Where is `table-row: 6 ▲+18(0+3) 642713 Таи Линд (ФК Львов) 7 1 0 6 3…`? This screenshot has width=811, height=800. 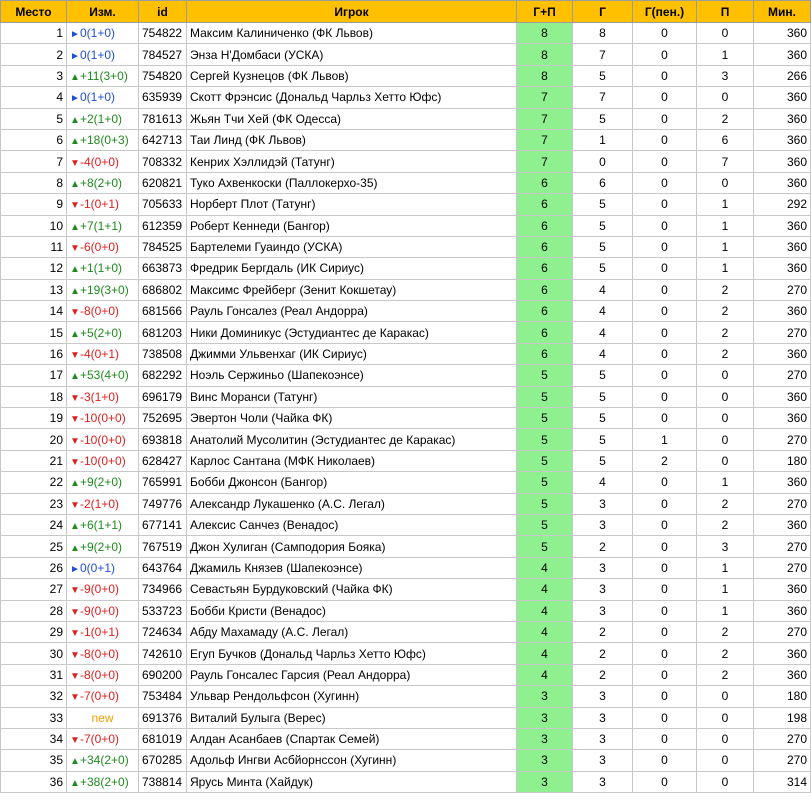
table-row: 6 ▲+18(0+3) 642713 Таи Линд (ФК Львов) 7 1 0 6 3… is located at coordinates (405, 140).